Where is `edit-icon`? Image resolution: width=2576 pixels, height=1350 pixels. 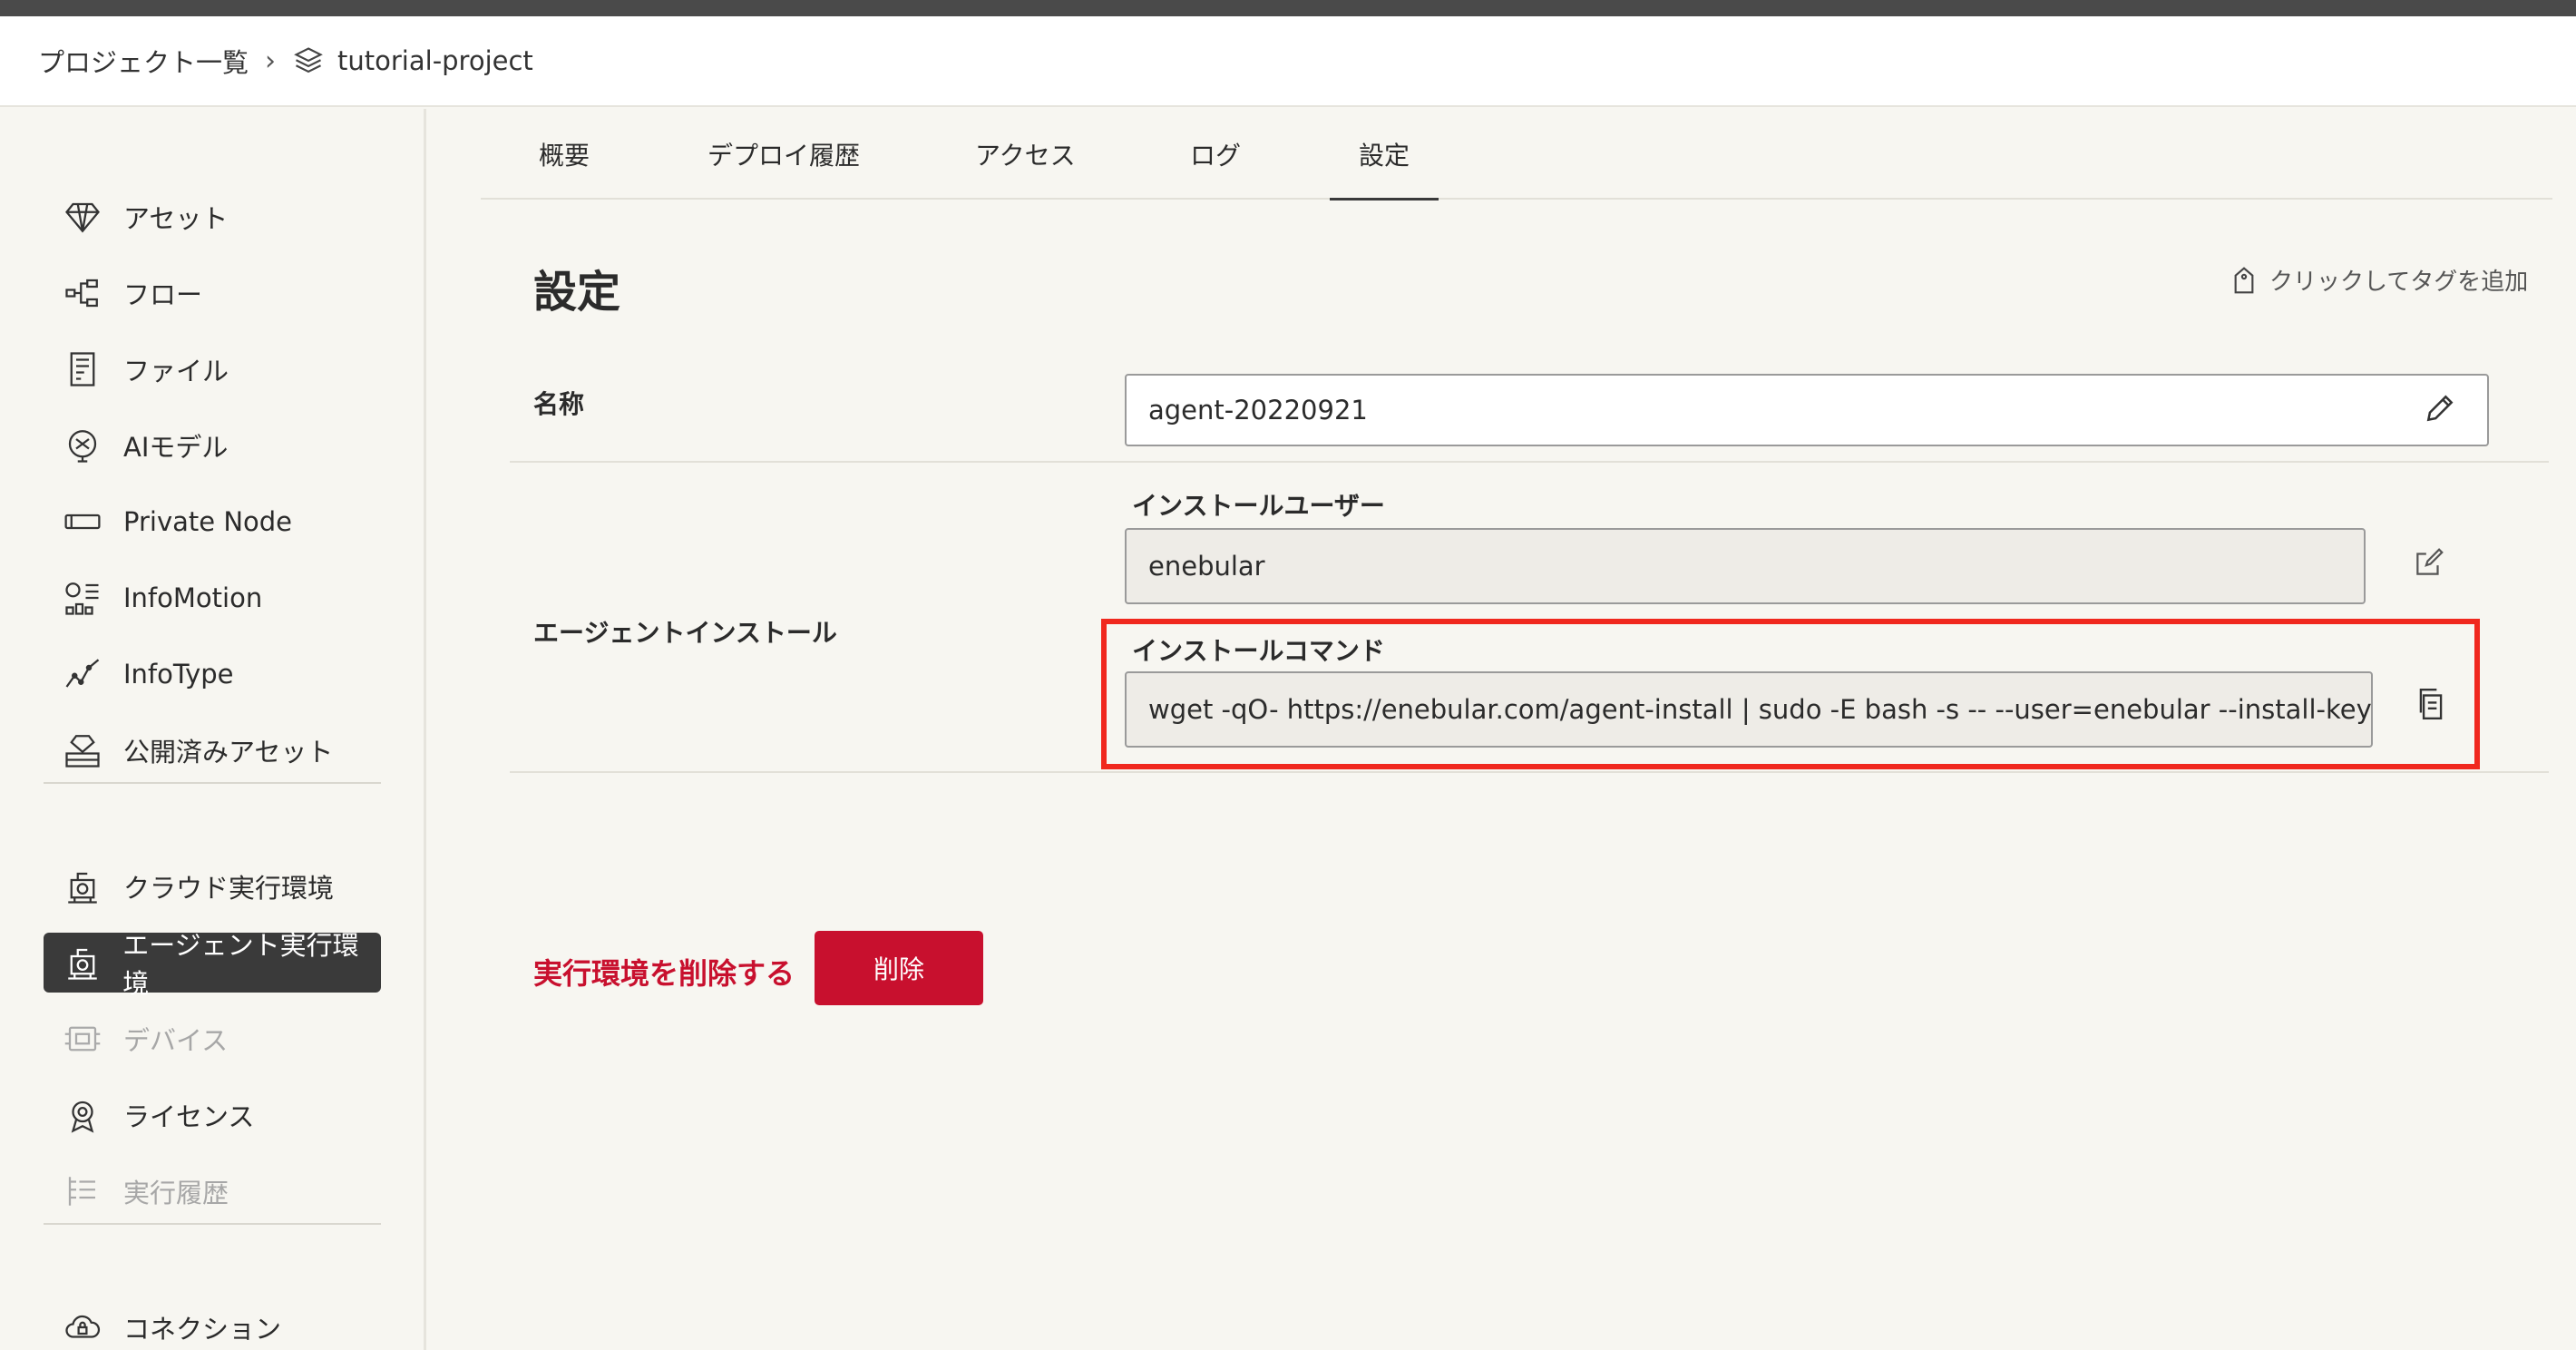
edit-icon is located at coordinates (2430, 561).